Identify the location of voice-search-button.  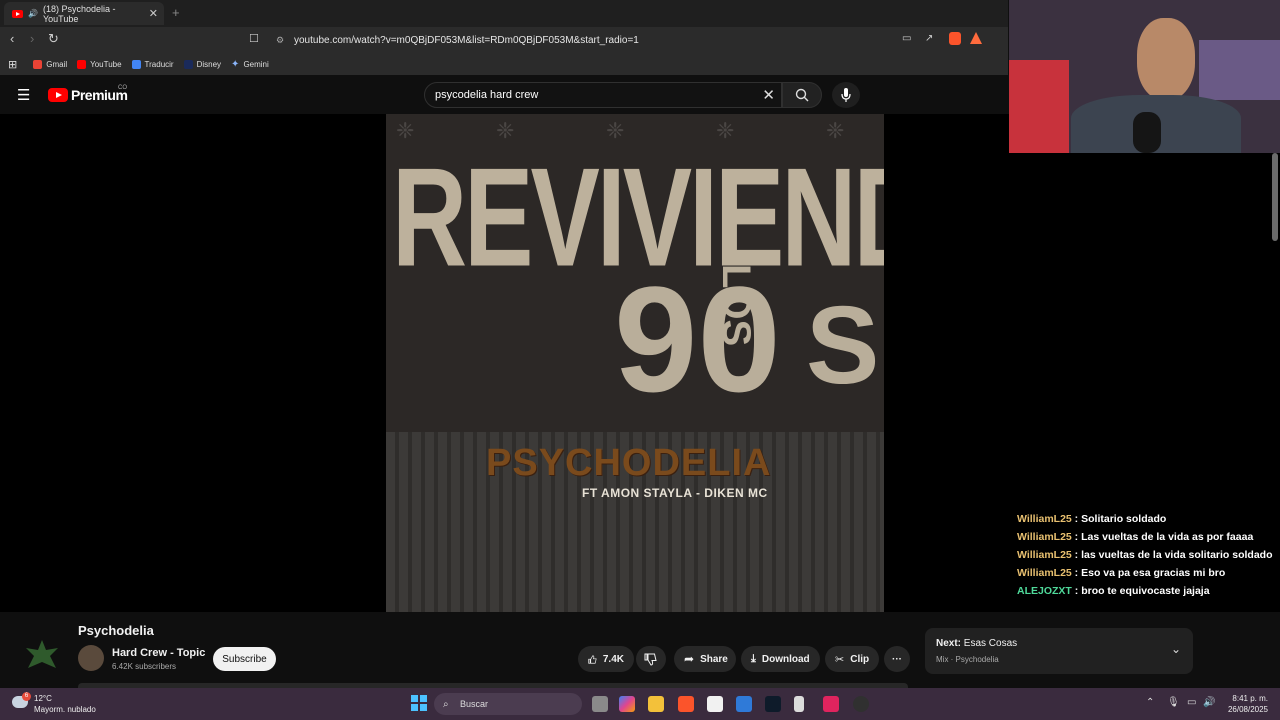
(846, 95).